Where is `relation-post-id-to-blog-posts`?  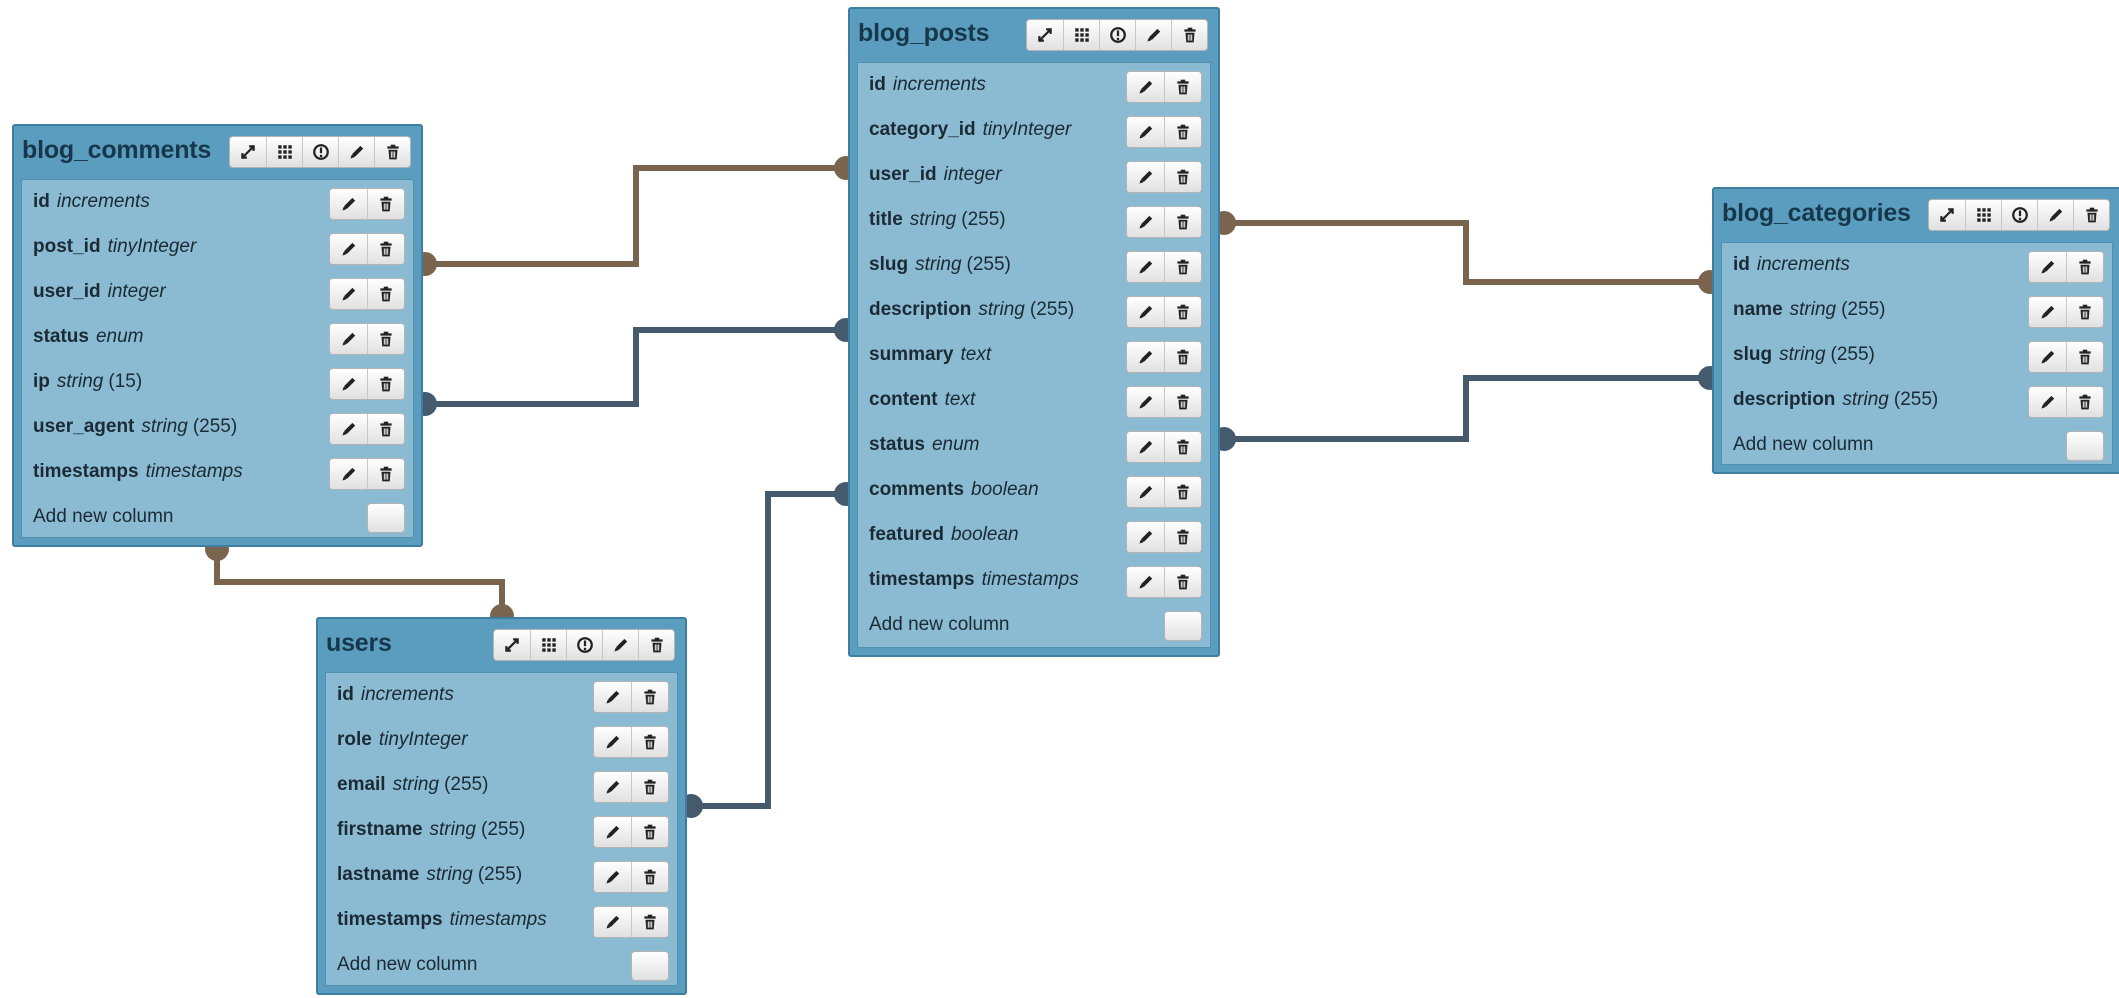 relation-post-id-to-blog-posts is located at coordinates (635, 216).